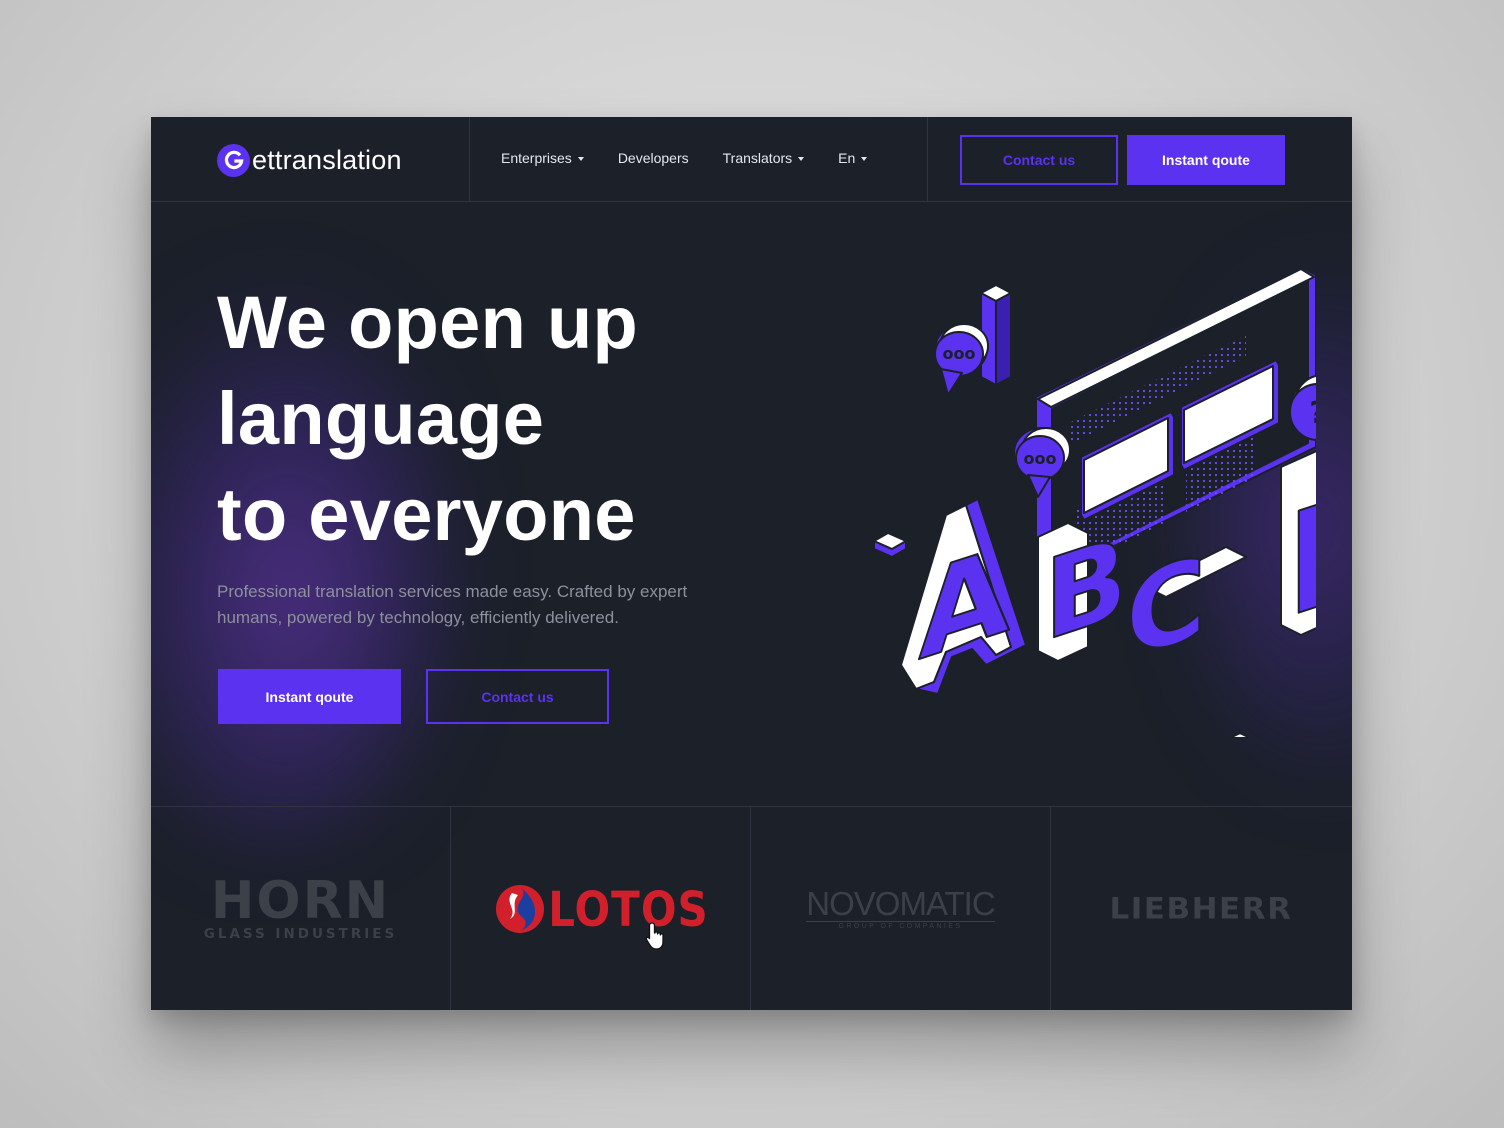  Describe the element at coordinates (1094, 501) in the screenshot. I see `isometric-translation-illustration: ooo ooo ? A` at that location.